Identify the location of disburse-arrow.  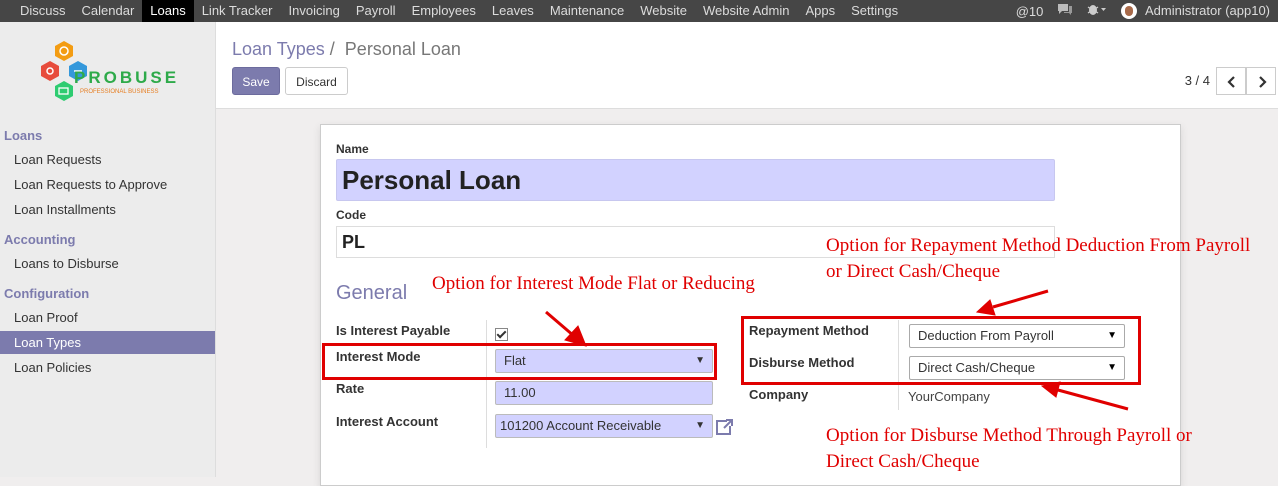
(1084, 396).